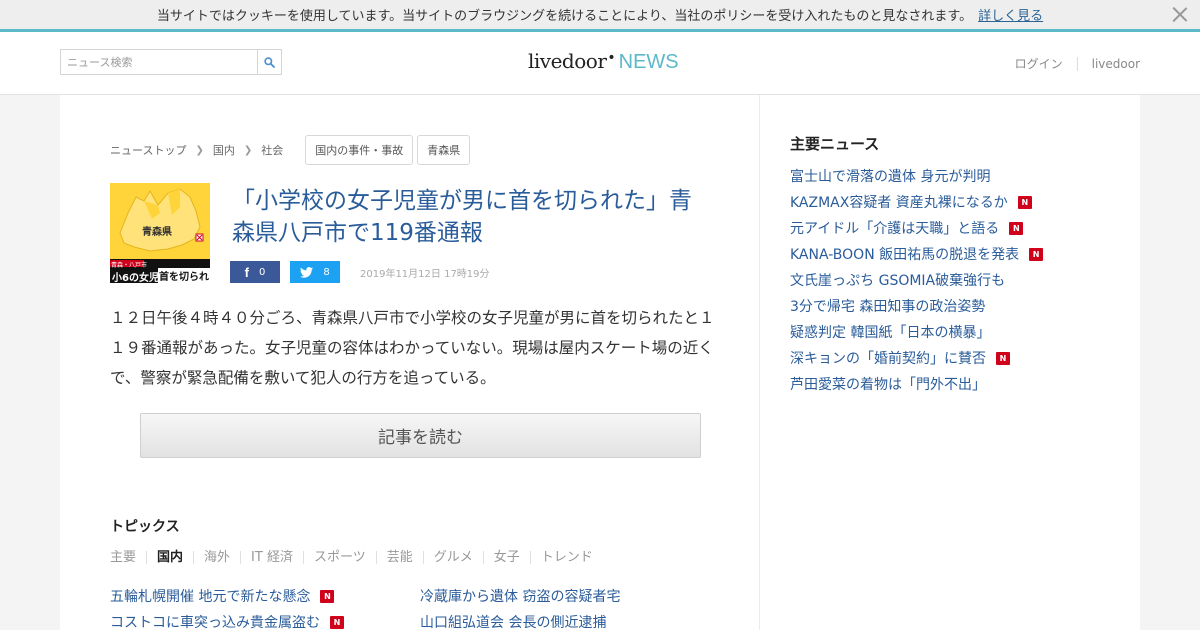  I want to click on facebook-share-button: f 0, so click(255, 272).